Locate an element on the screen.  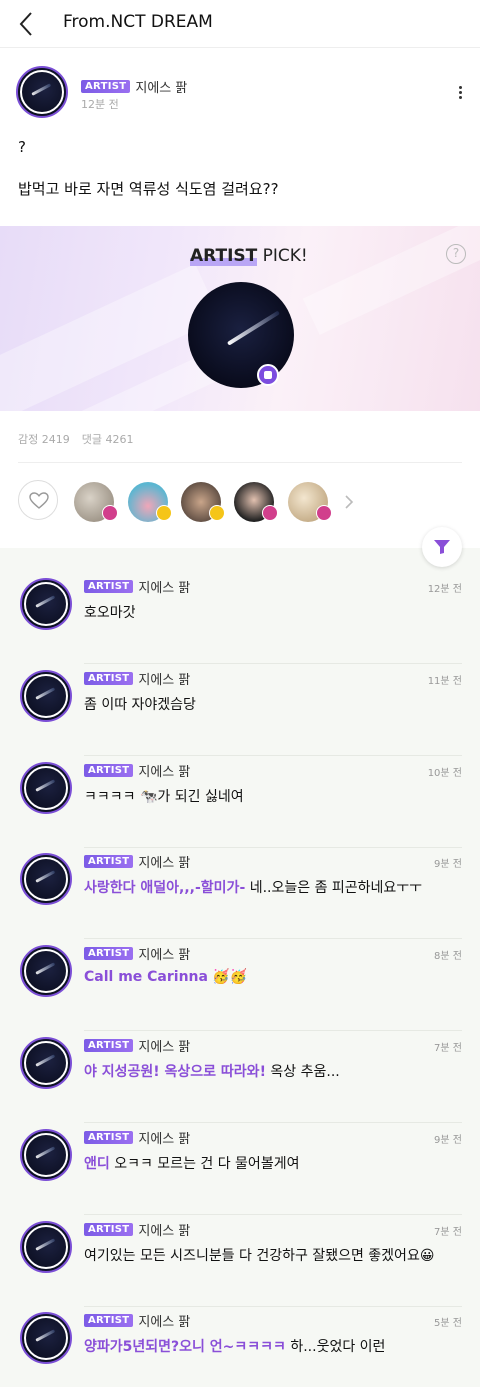
chevron-right-icon is located at coordinates (349, 504).